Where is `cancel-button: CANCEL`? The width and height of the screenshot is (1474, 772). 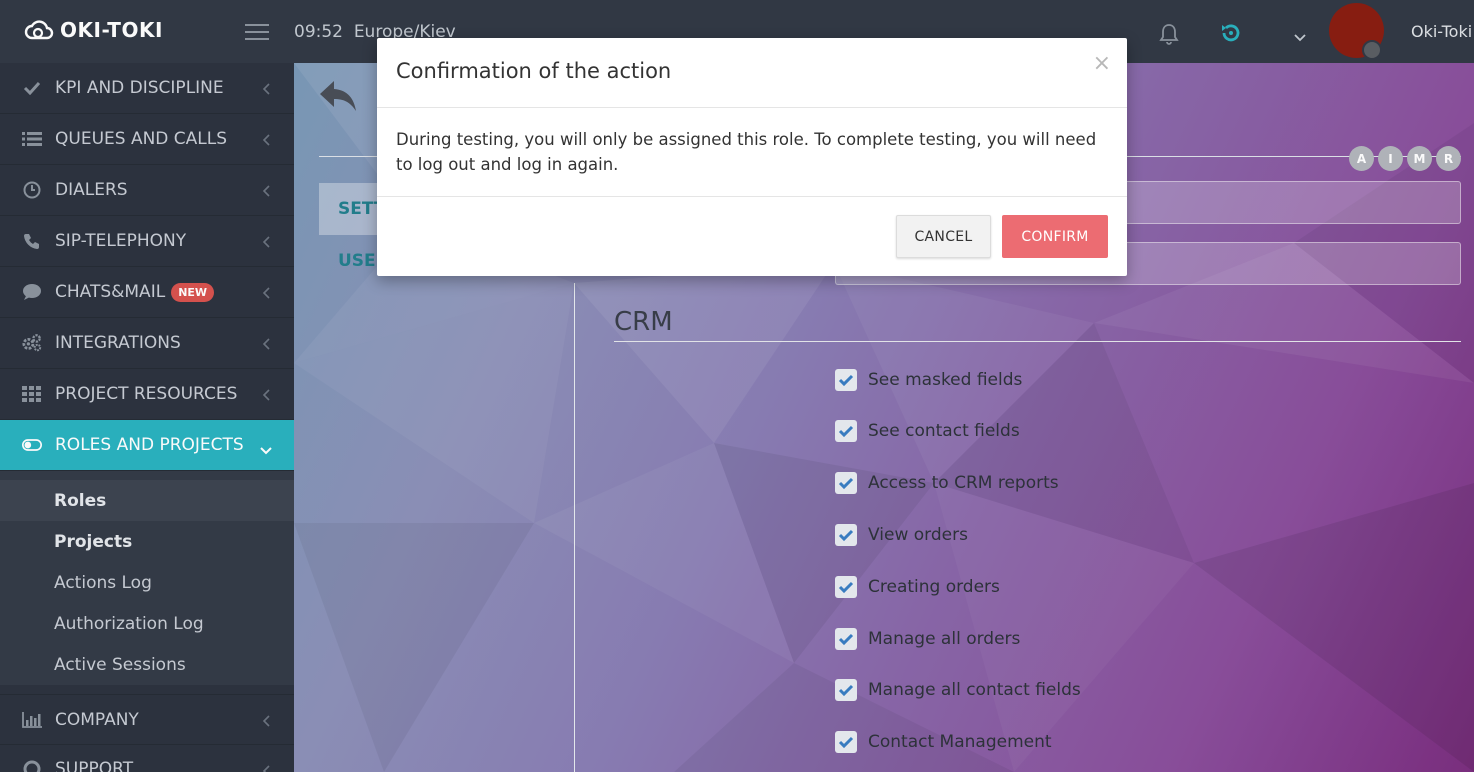
cancel-button: CANCEL is located at coordinates (943, 236).